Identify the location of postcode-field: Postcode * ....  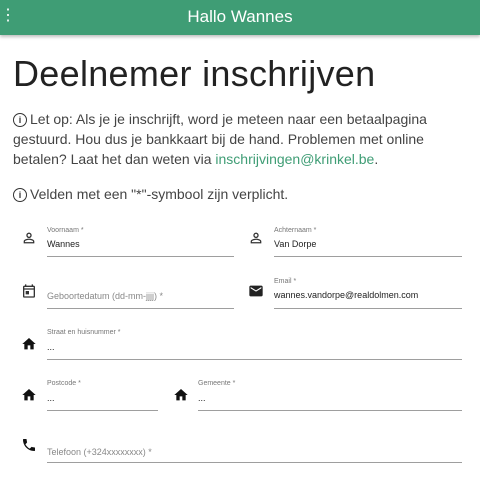
(102, 395).